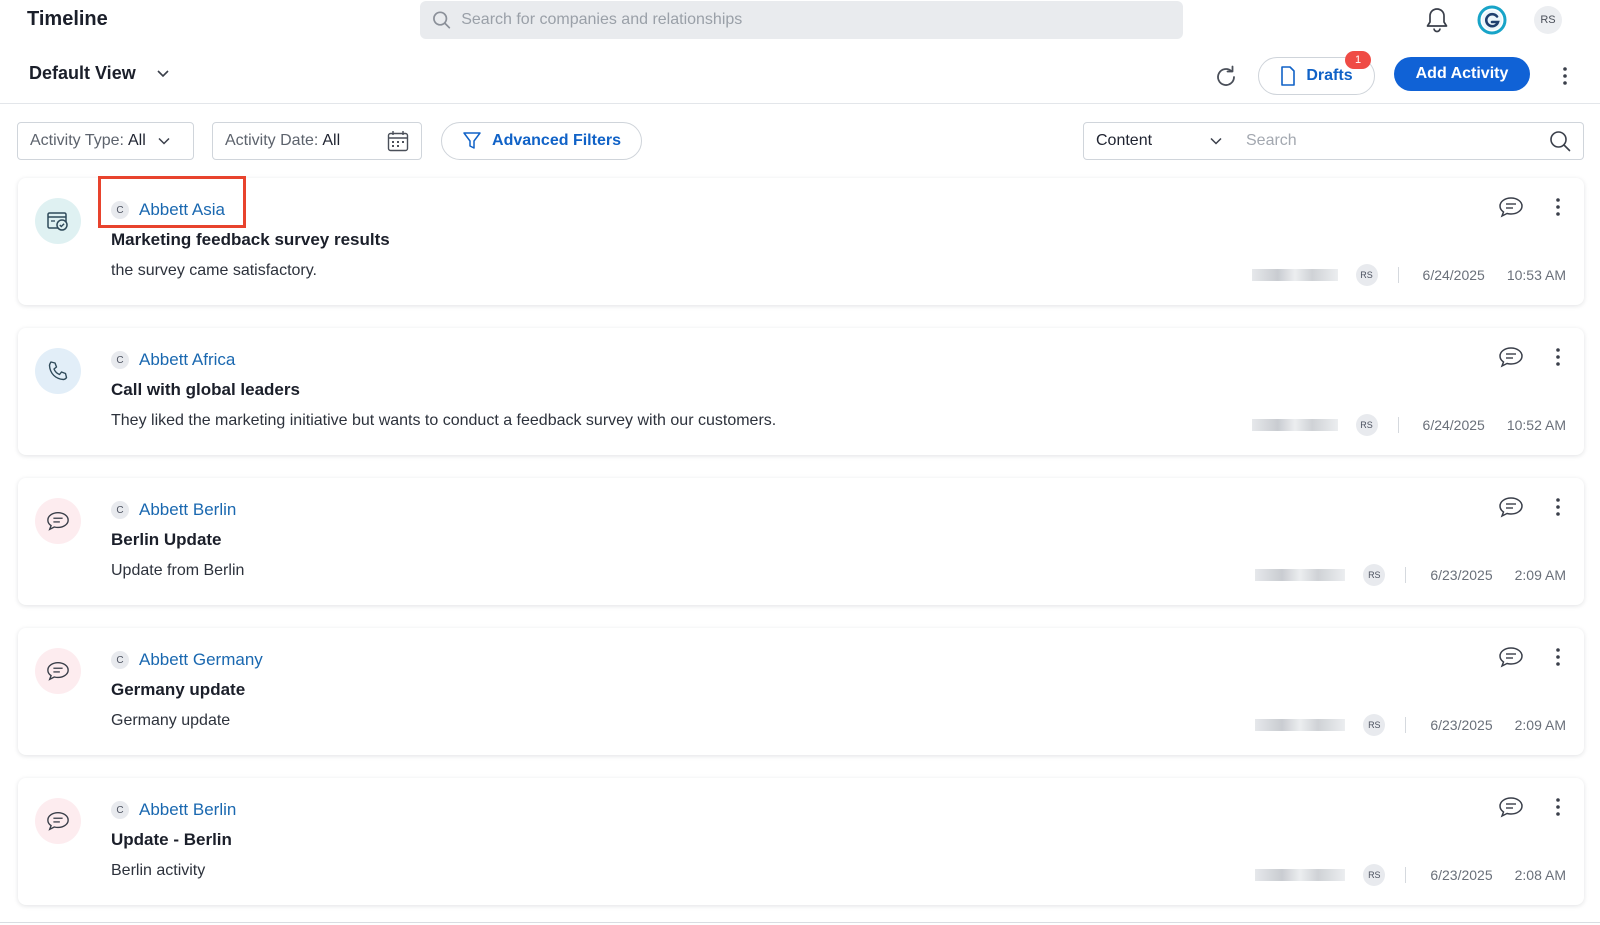 The width and height of the screenshot is (1600, 925). Describe the element at coordinates (187, 360) in the screenshot. I see `company-link: Abbett Africa` at that location.